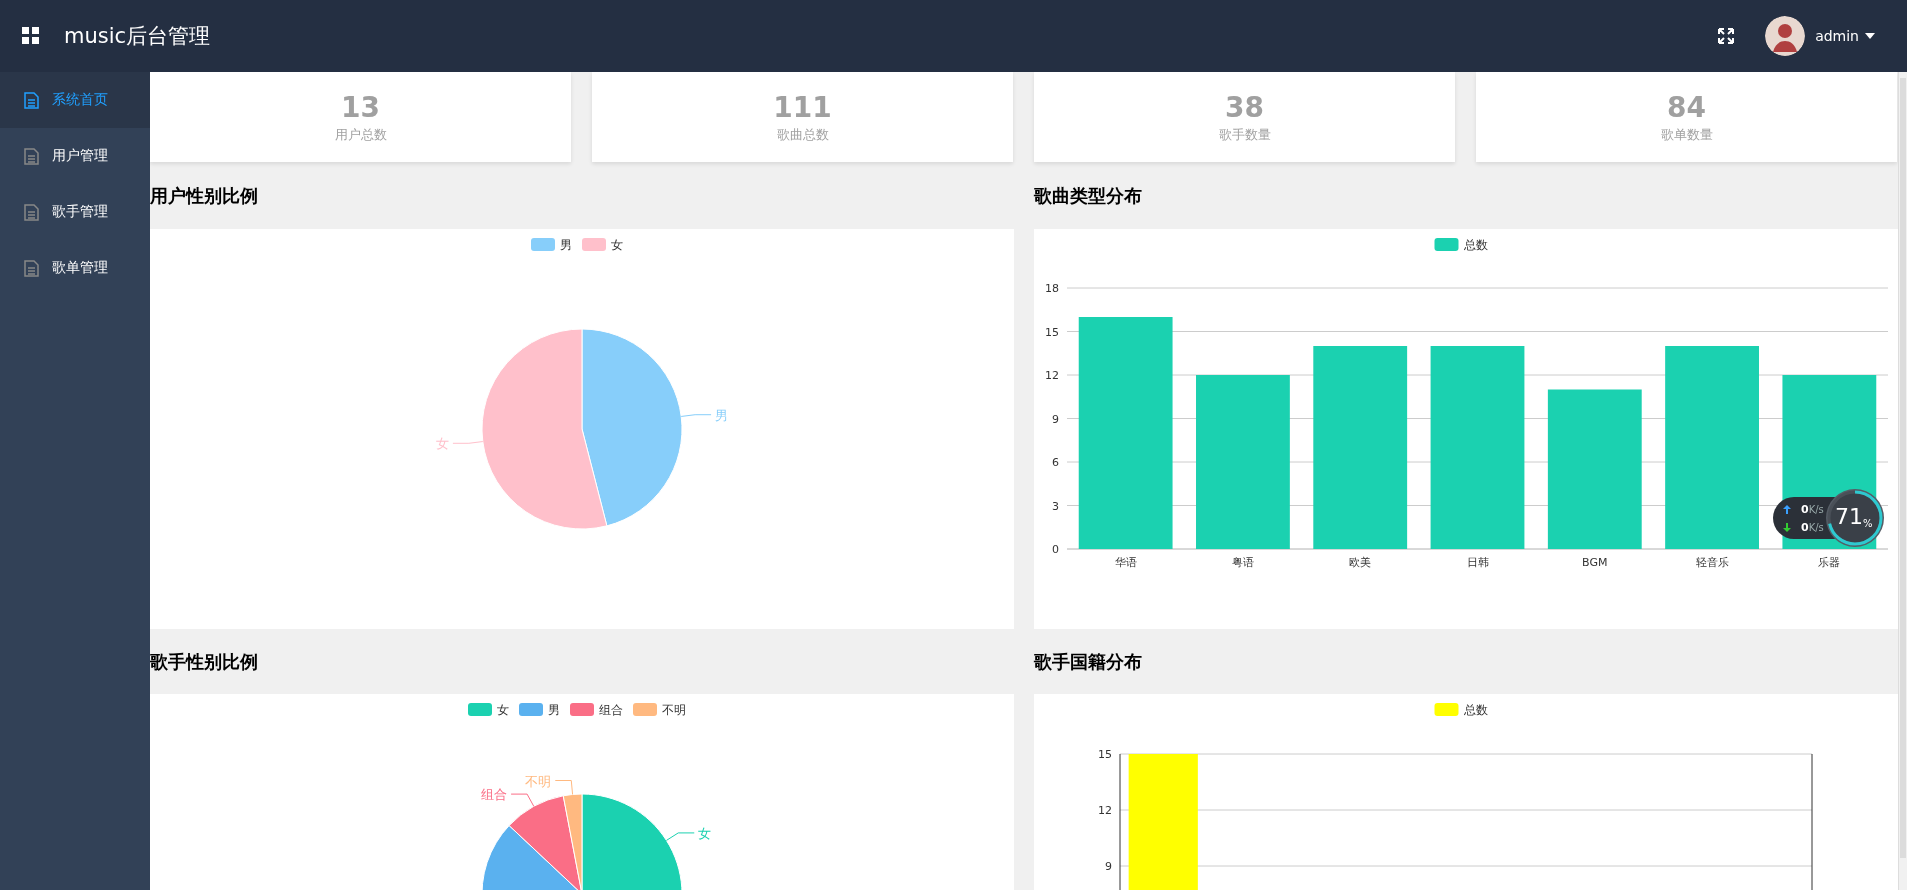  I want to click on legend-label: 不明, so click(674, 710).